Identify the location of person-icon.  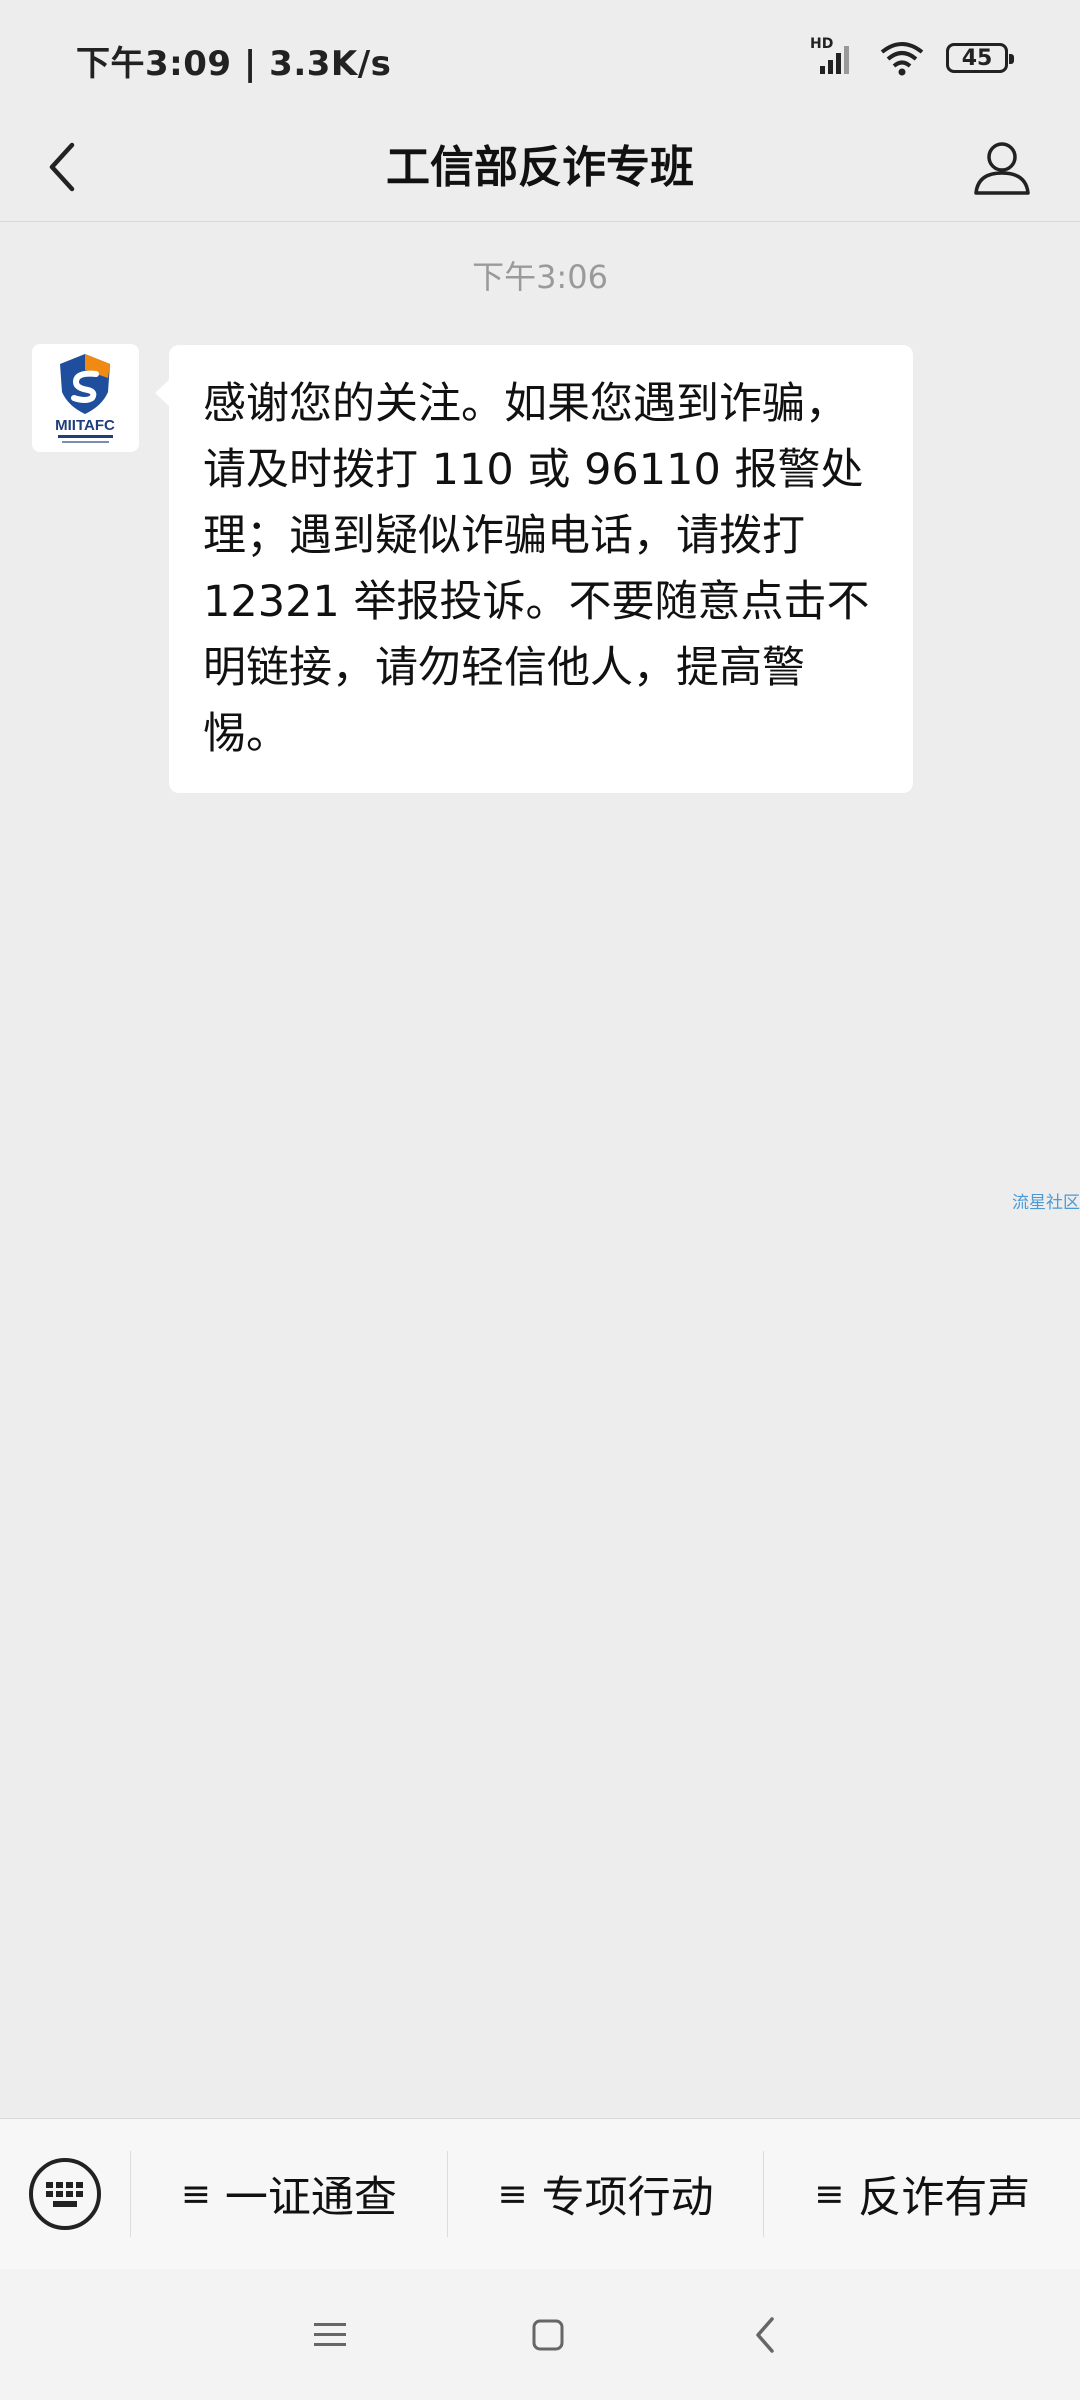
(1002, 168).